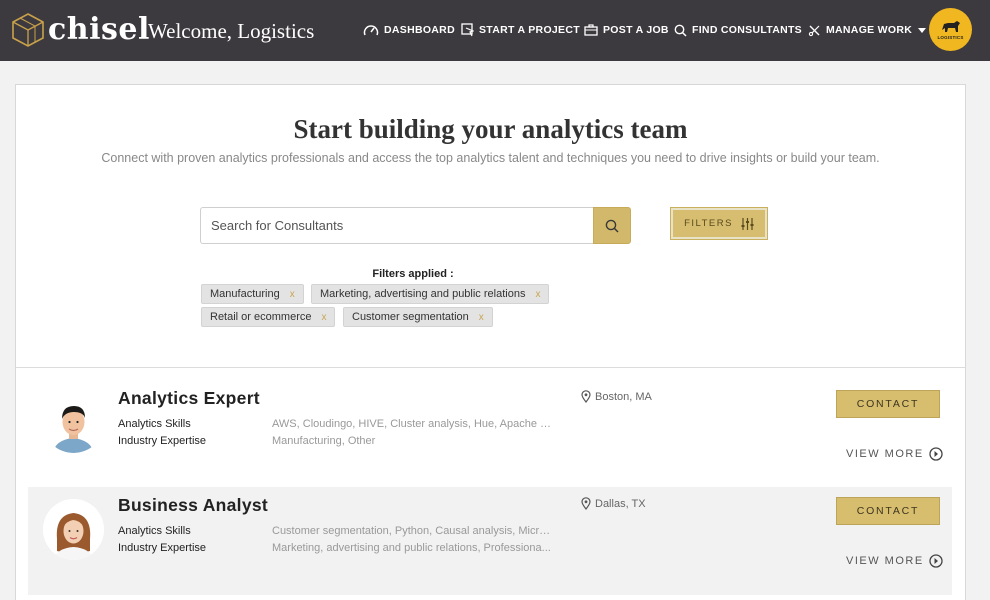  Describe the element at coordinates (189, 398) in the screenshot. I see `consultant-title: Analytics Expert` at that location.